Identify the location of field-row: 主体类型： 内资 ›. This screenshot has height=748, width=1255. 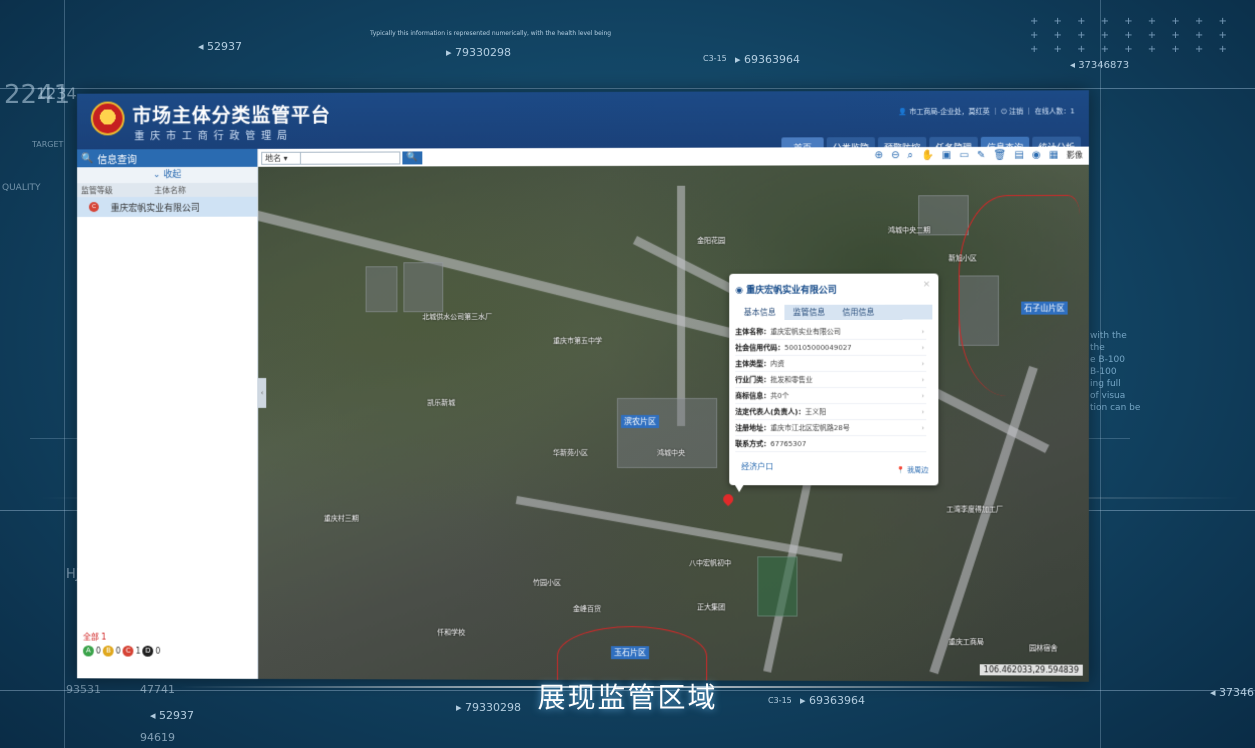
(830, 364).